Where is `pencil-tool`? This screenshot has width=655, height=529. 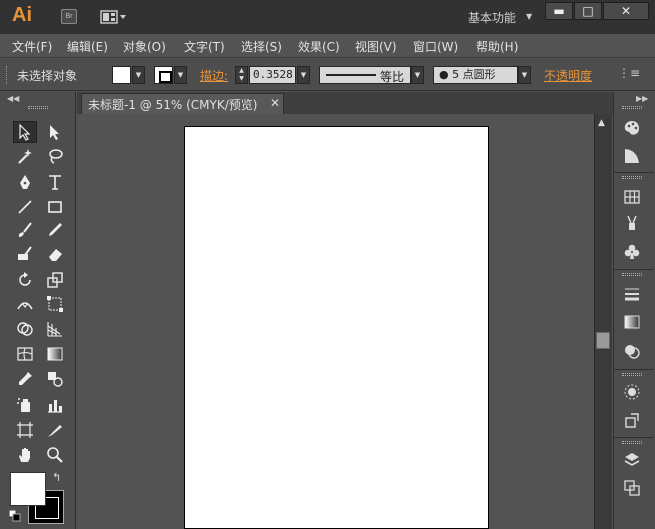
pencil-tool is located at coordinates (55, 230).